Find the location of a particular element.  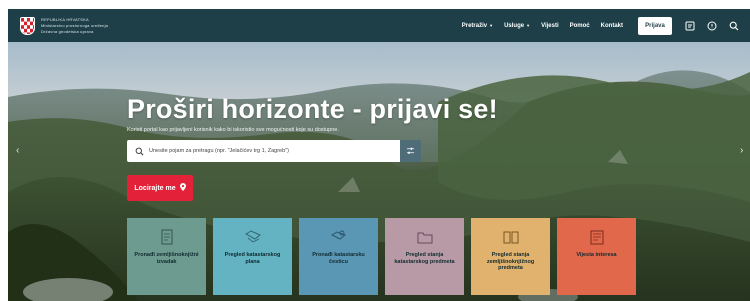

filter-button is located at coordinates (410, 151).